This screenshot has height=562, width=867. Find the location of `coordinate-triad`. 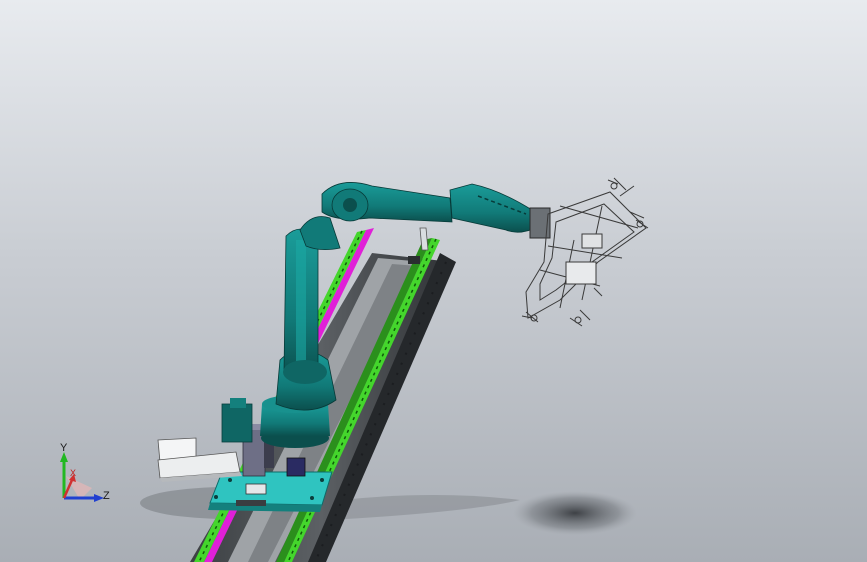

coordinate-triad is located at coordinates (82, 477).